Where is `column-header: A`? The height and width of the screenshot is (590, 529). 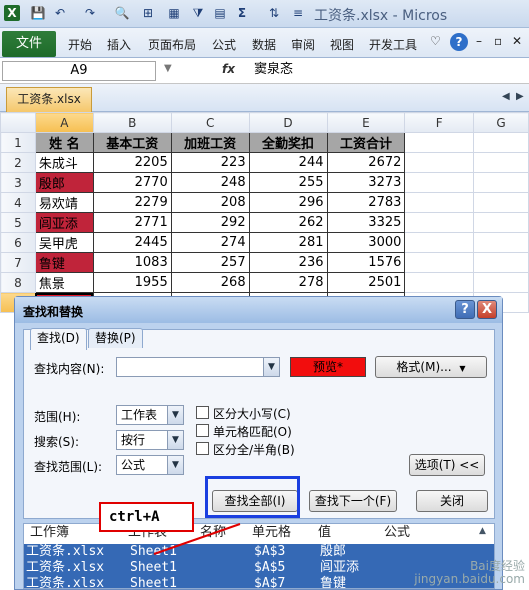 column-header: A is located at coordinates (64, 122).